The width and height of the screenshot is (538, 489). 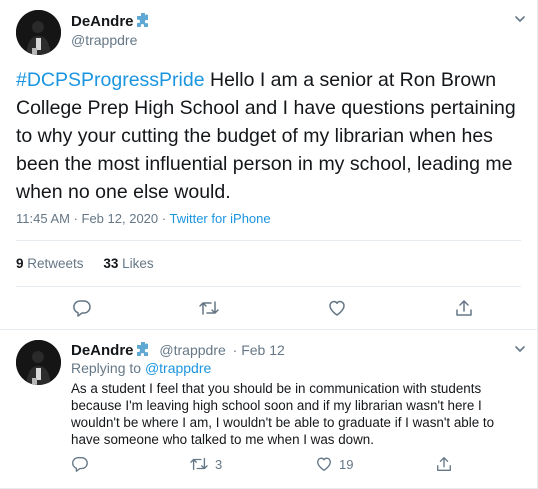 I want to click on retweets-stat: 9 Retweets, so click(x=50, y=263).